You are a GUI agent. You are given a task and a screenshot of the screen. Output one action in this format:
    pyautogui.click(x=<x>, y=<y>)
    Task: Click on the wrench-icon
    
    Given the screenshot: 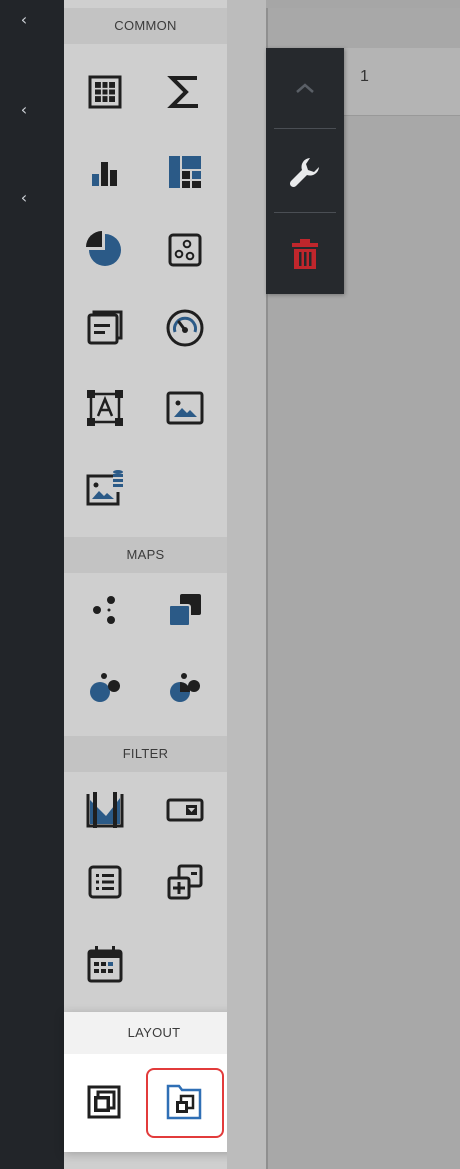 What is the action you would take?
    pyautogui.click(x=304, y=173)
    